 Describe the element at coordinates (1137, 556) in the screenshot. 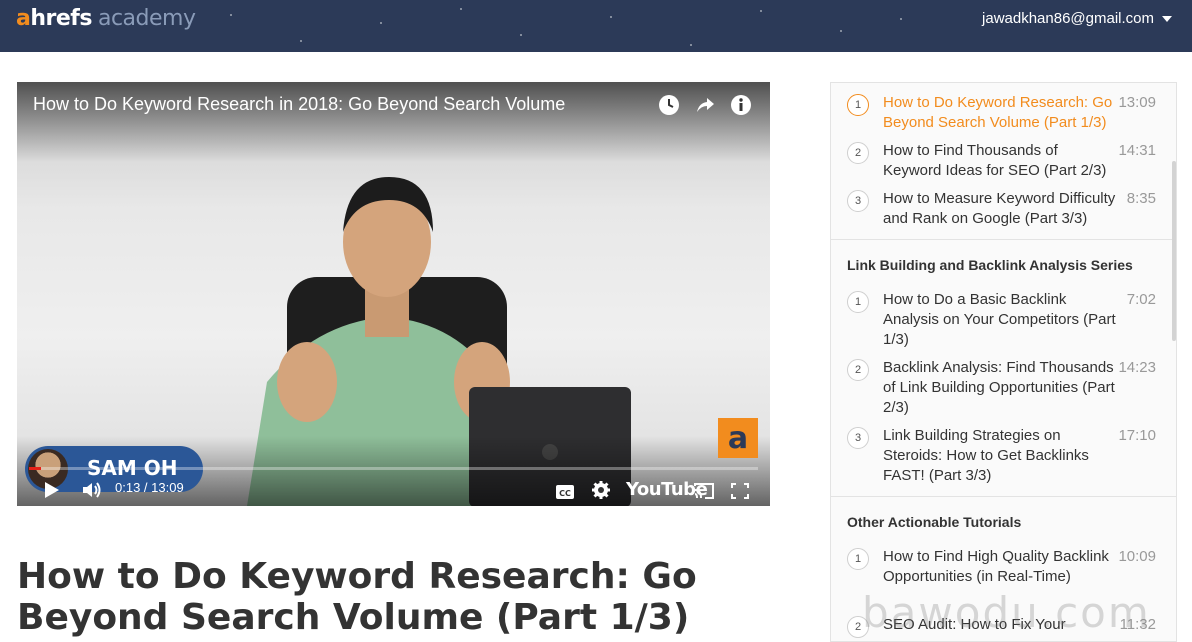

I see `item-duration: 10:09` at that location.